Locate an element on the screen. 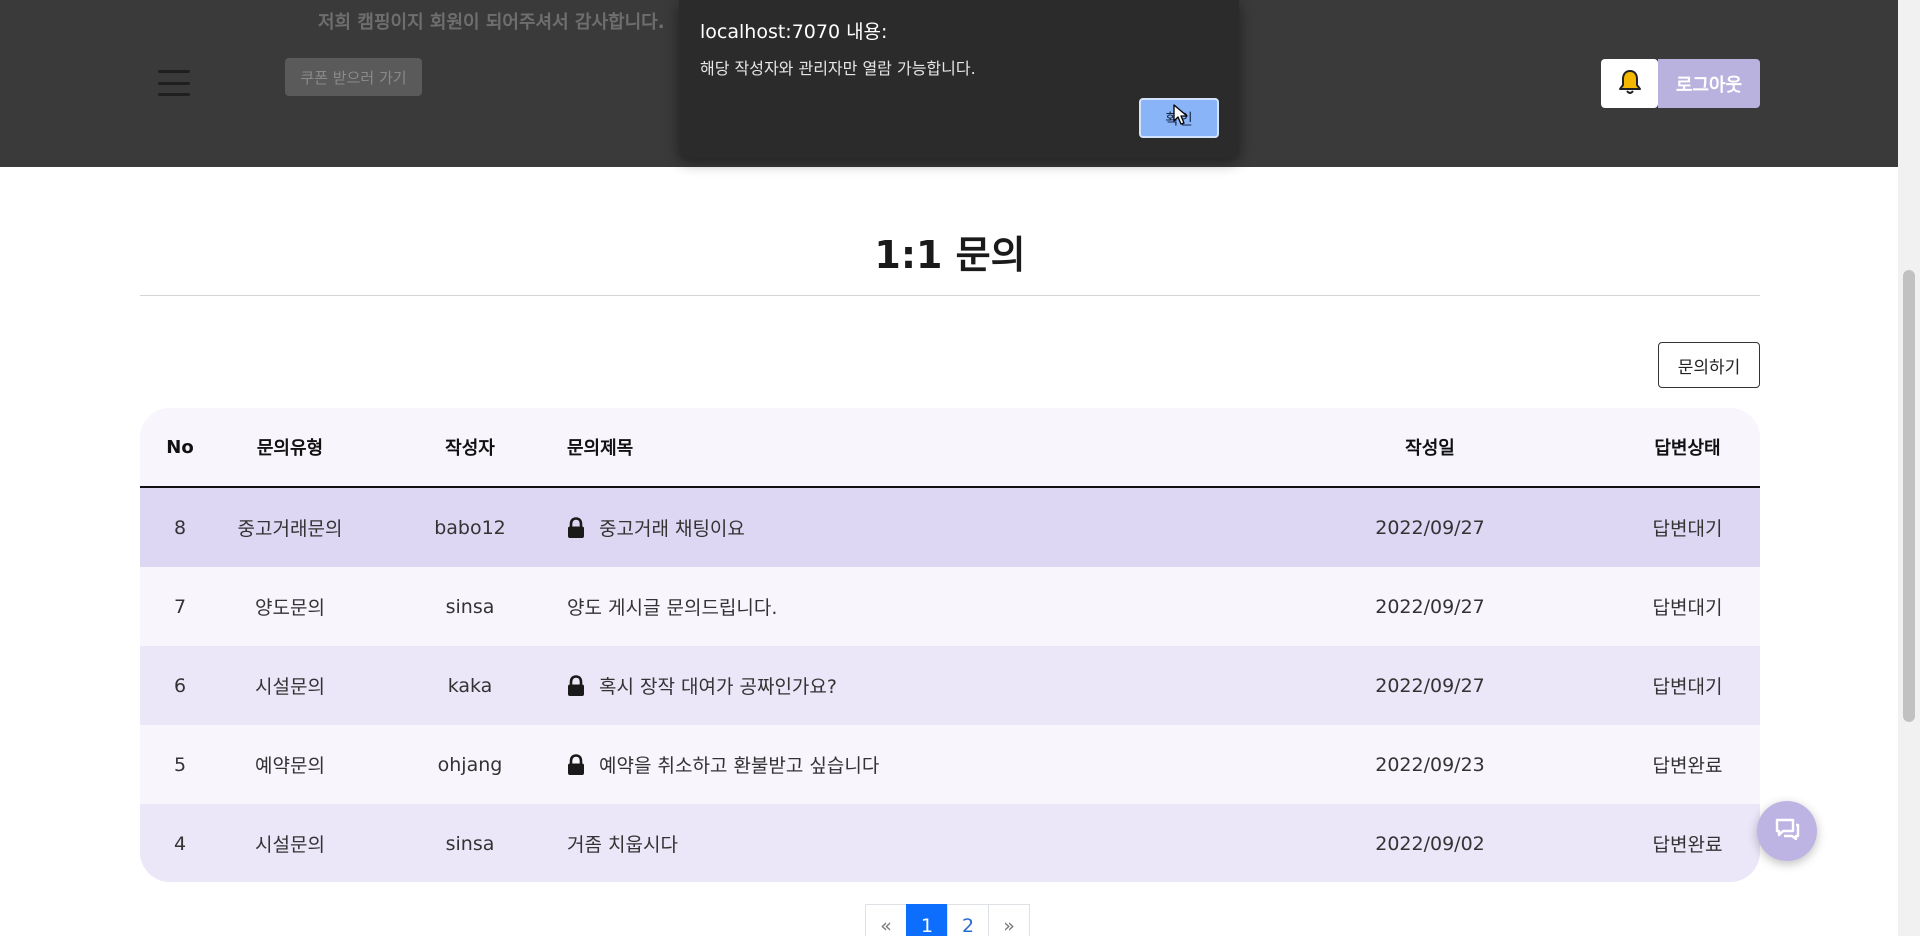 Image resolution: width=1920 pixels, height=936 pixels. scrollbar-thumb is located at coordinates (1909, 496).